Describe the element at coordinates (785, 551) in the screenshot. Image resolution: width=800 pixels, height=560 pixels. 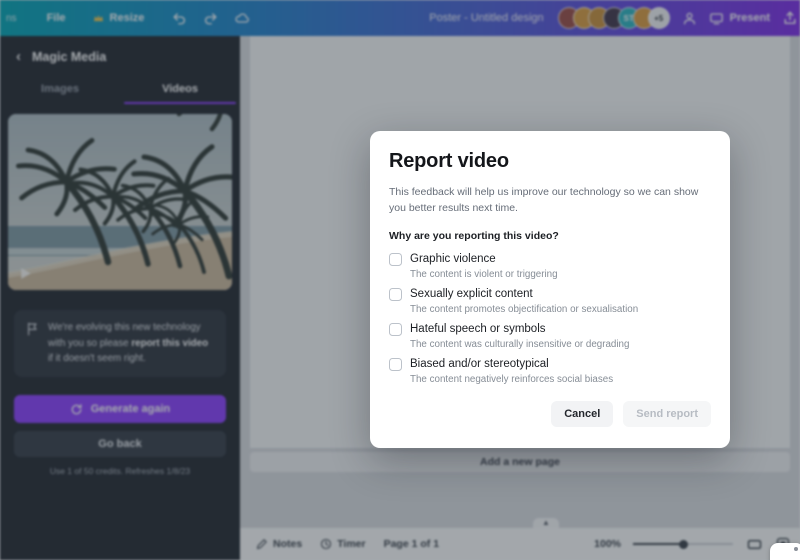
I see `help-button` at that location.